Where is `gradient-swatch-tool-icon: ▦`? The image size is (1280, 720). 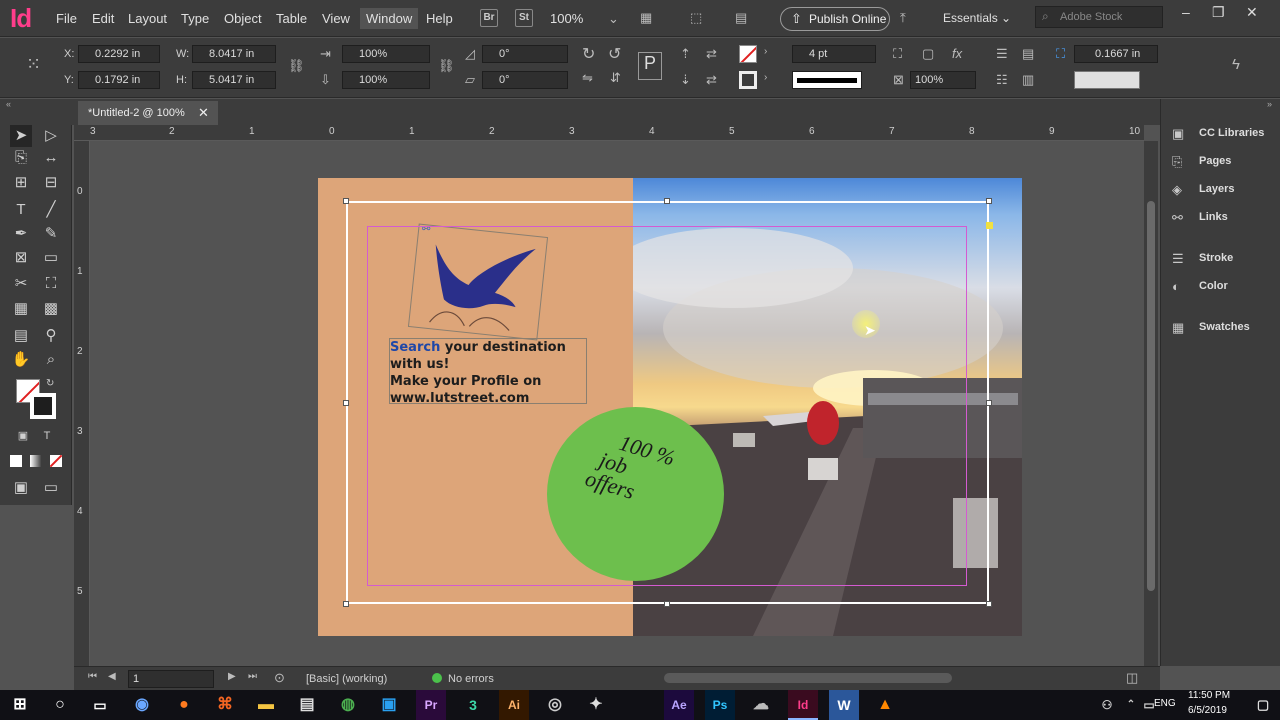
gradient-swatch-tool-icon: ▦ is located at coordinates (21, 309).